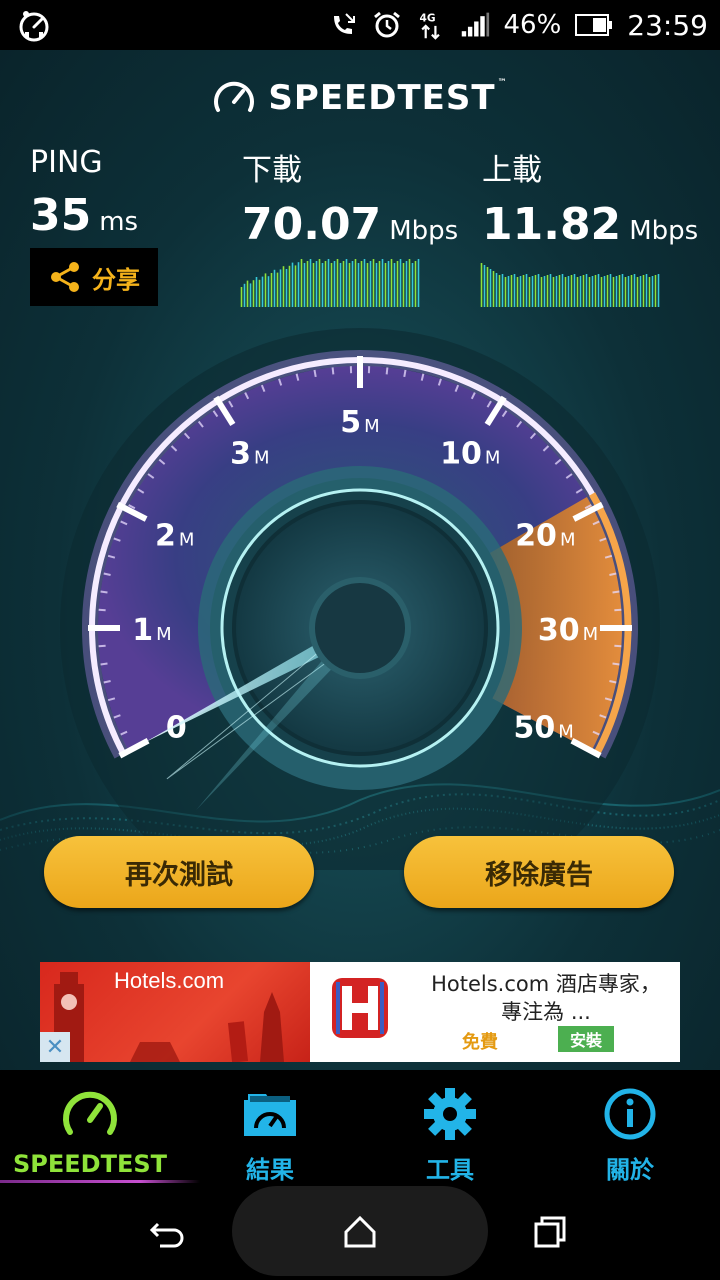 The width and height of the screenshot is (720, 1280). I want to click on hotels-app-icon, so click(360, 1012).